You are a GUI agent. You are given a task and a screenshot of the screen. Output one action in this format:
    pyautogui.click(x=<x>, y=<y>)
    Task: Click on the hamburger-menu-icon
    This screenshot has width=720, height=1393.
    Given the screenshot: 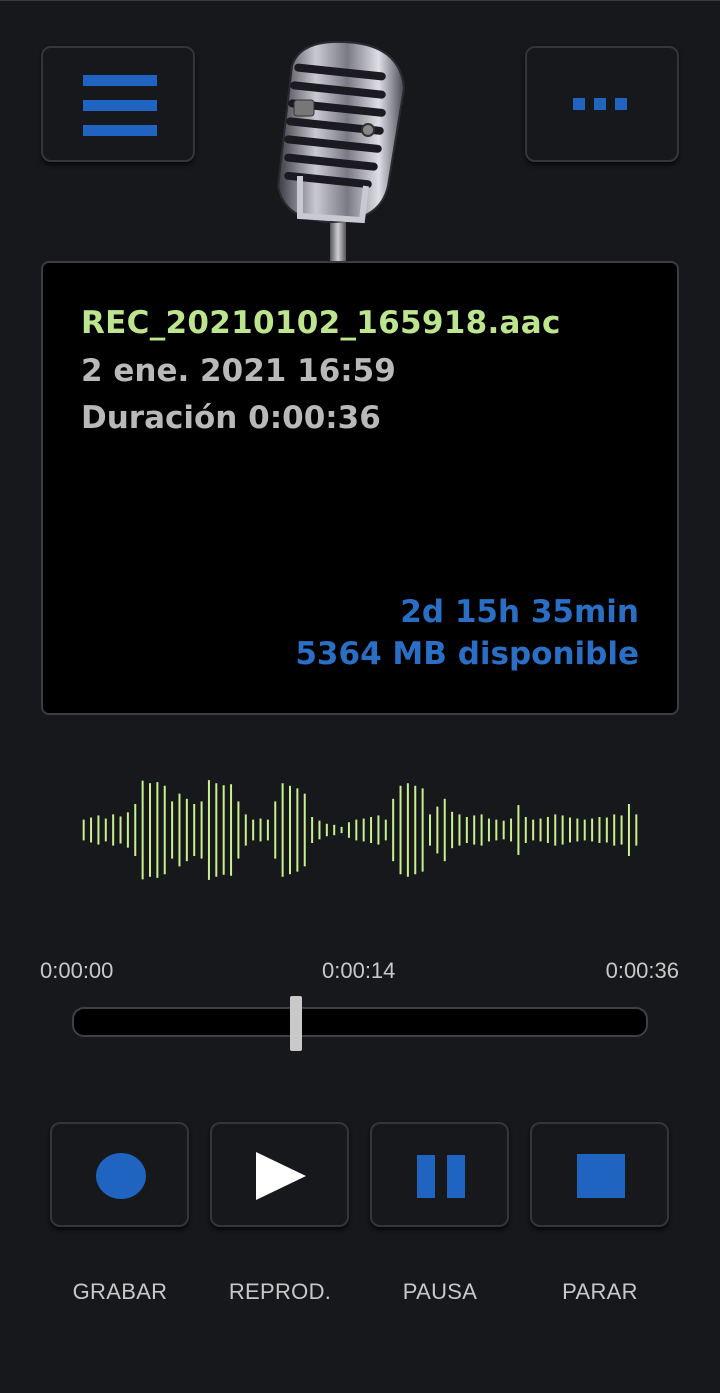 What is the action you would take?
    pyautogui.click(x=120, y=106)
    